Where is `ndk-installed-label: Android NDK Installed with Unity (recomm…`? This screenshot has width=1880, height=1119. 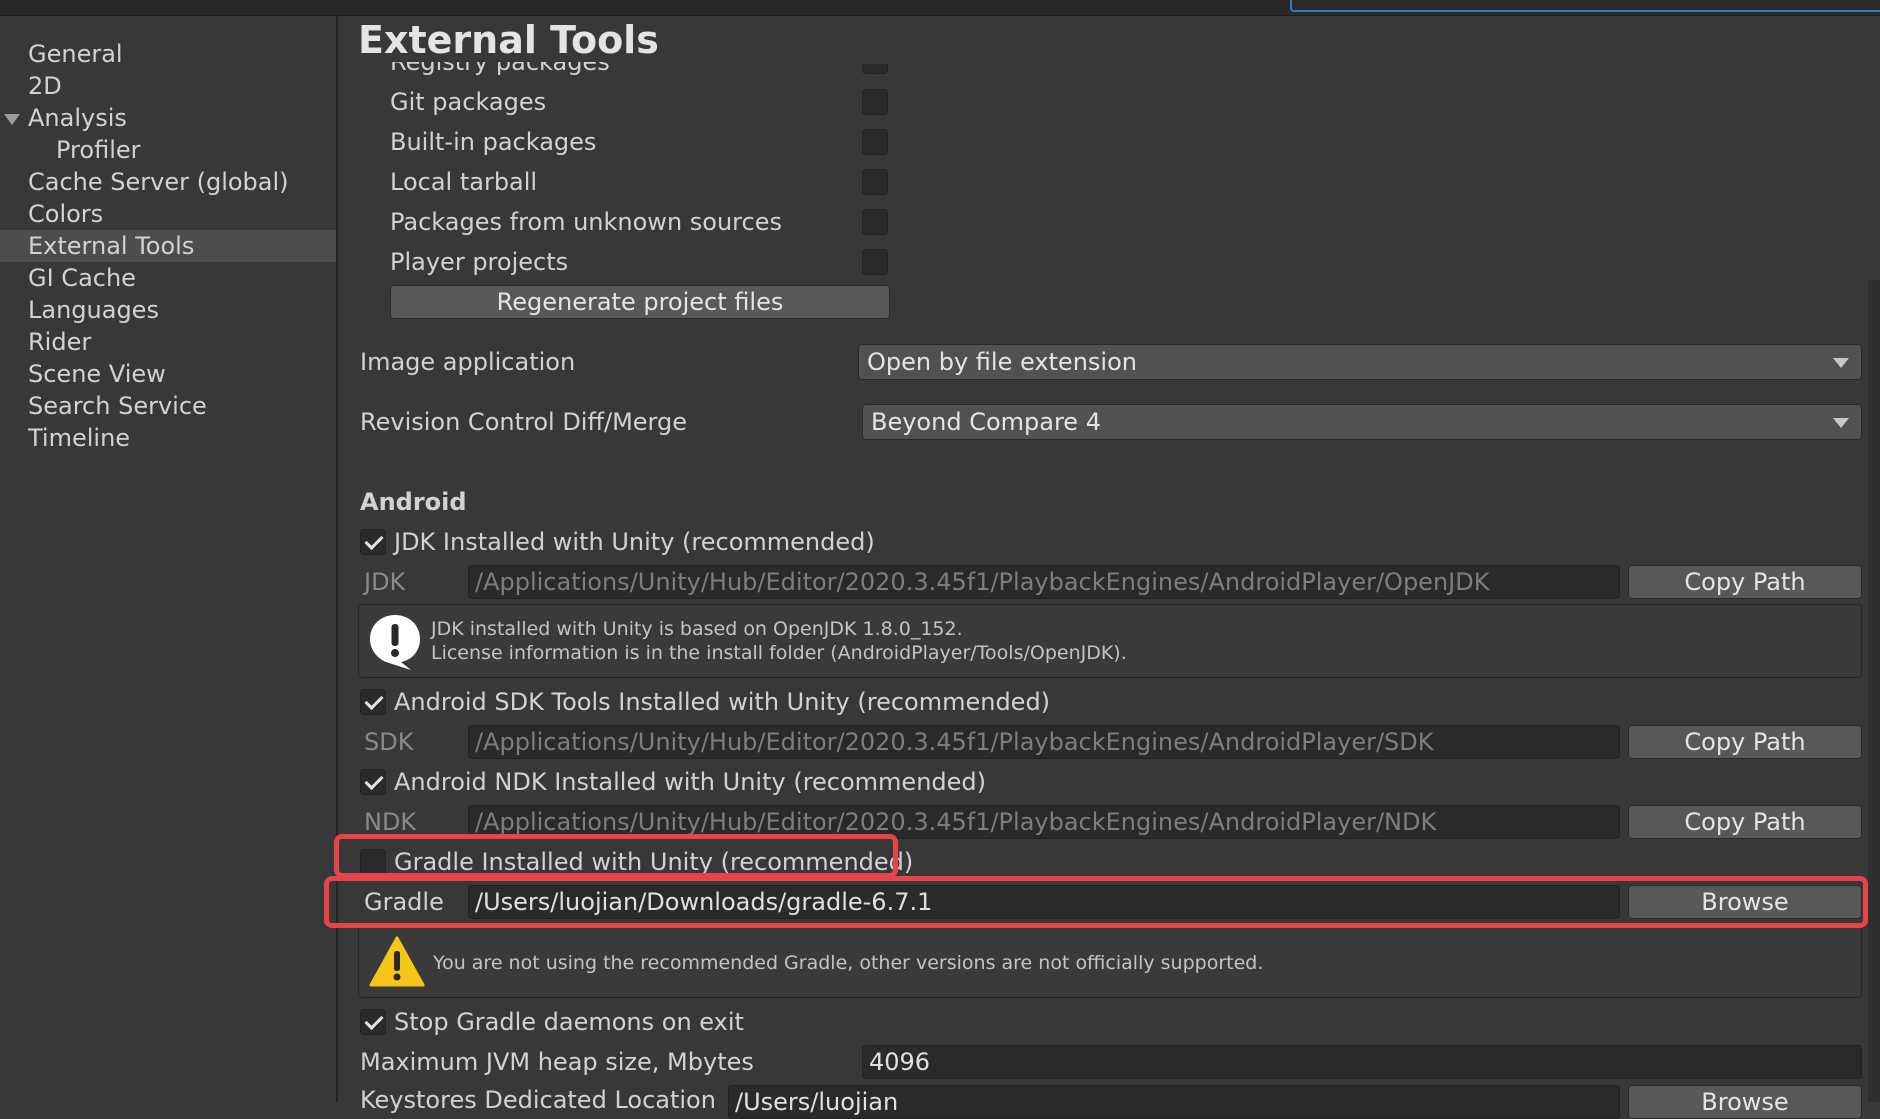 ndk-installed-label: Android NDK Installed with Unity (recomm… is located at coordinates (690, 782).